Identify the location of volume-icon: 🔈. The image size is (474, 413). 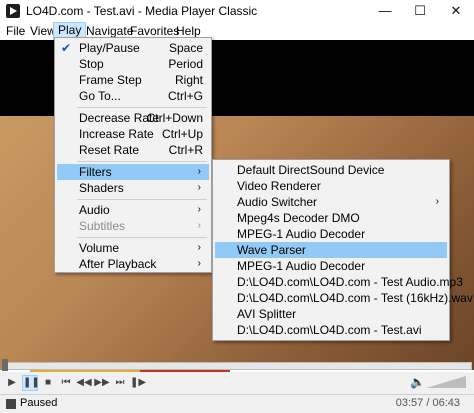
(417, 382).